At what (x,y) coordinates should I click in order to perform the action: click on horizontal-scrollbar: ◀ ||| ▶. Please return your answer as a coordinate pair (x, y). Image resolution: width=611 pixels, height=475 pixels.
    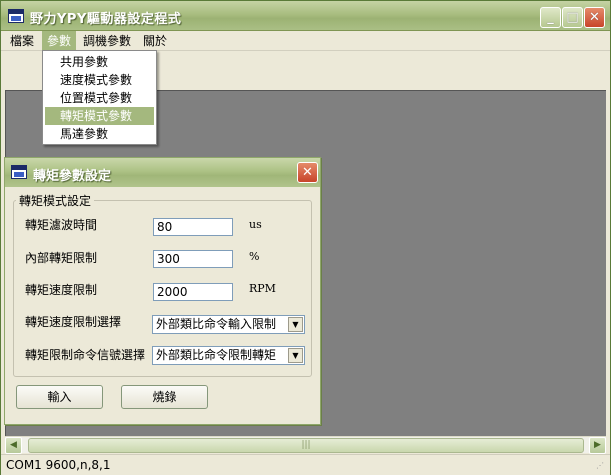
    Looking at the image, I should click on (305, 445).